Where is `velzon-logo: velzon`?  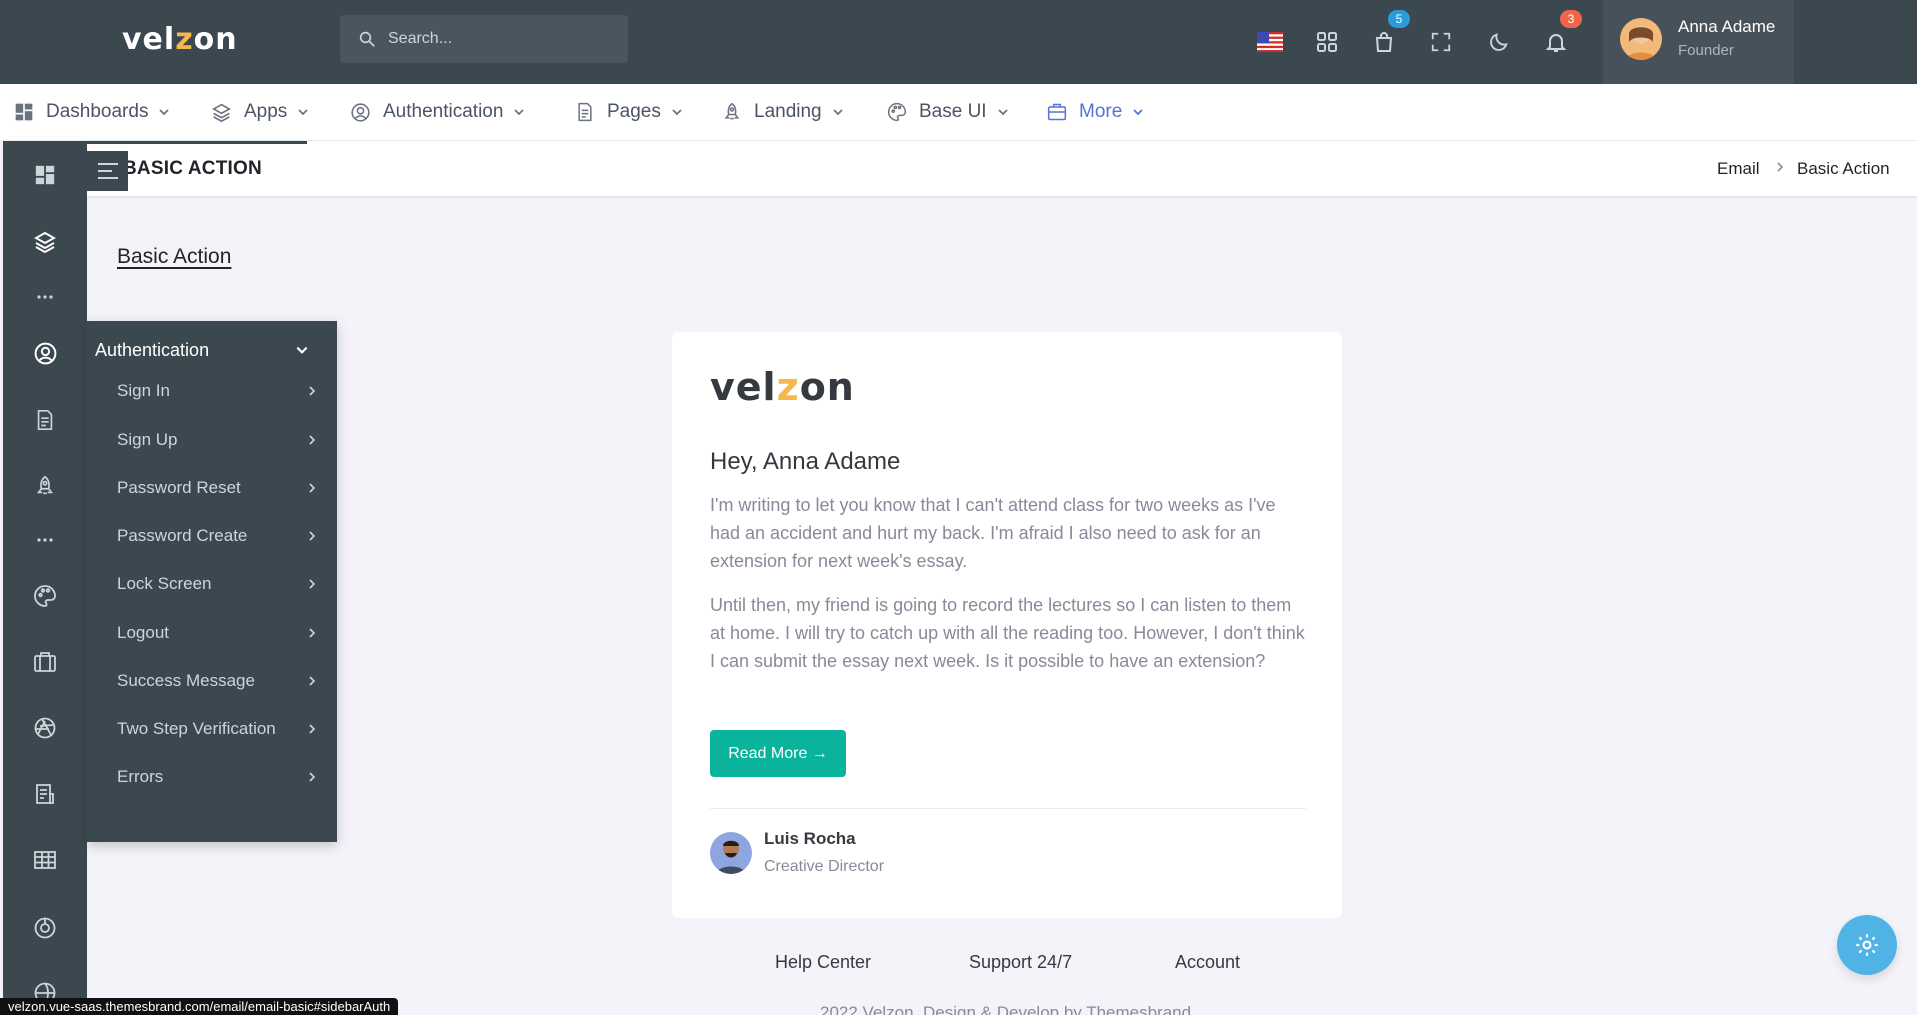 velzon-logo: velzon is located at coordinates (180, 39).